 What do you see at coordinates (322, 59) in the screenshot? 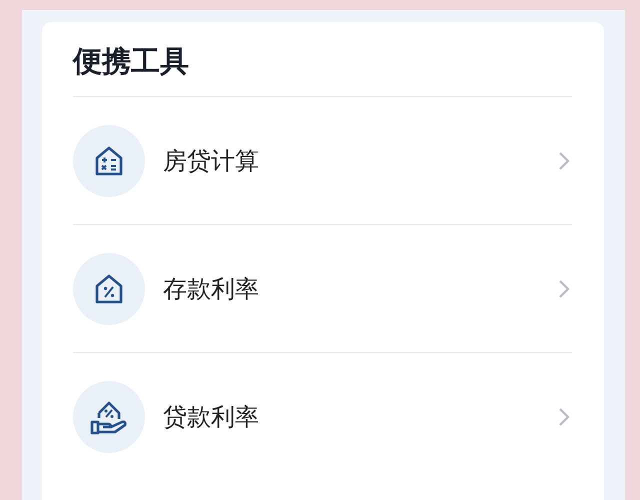
I see `card-title: 便携工具` at bounding box center [322, 59].